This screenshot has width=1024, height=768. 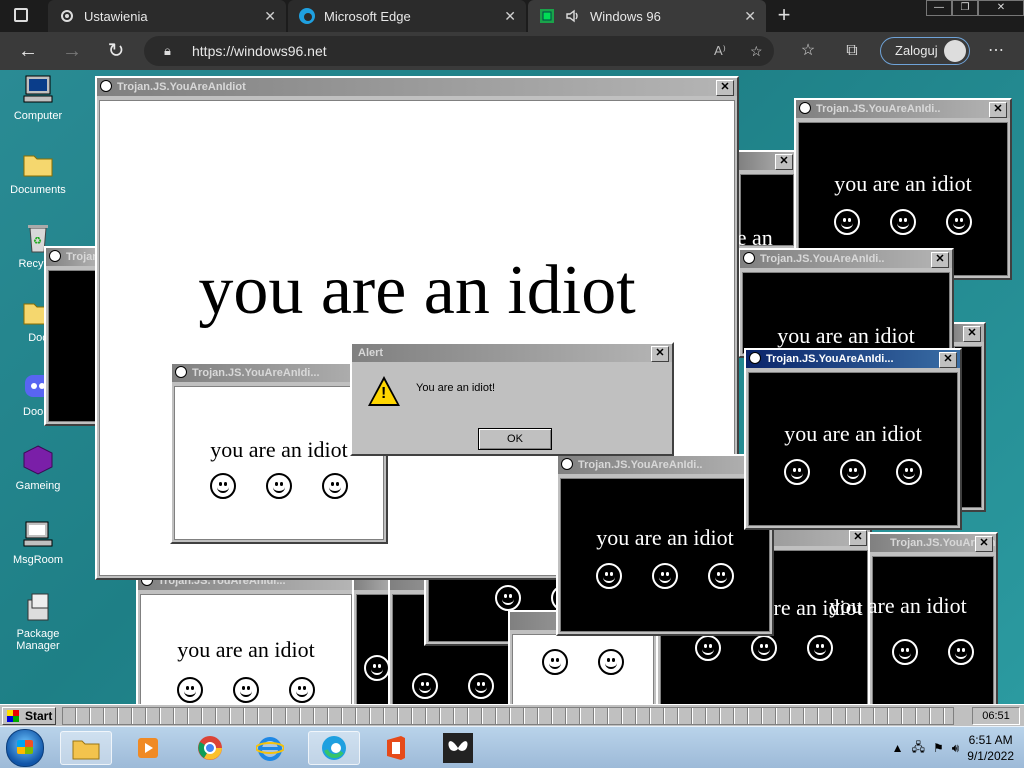 I want to click on desktop-icon-gameing: Gameing, so click(x=38, y=468).